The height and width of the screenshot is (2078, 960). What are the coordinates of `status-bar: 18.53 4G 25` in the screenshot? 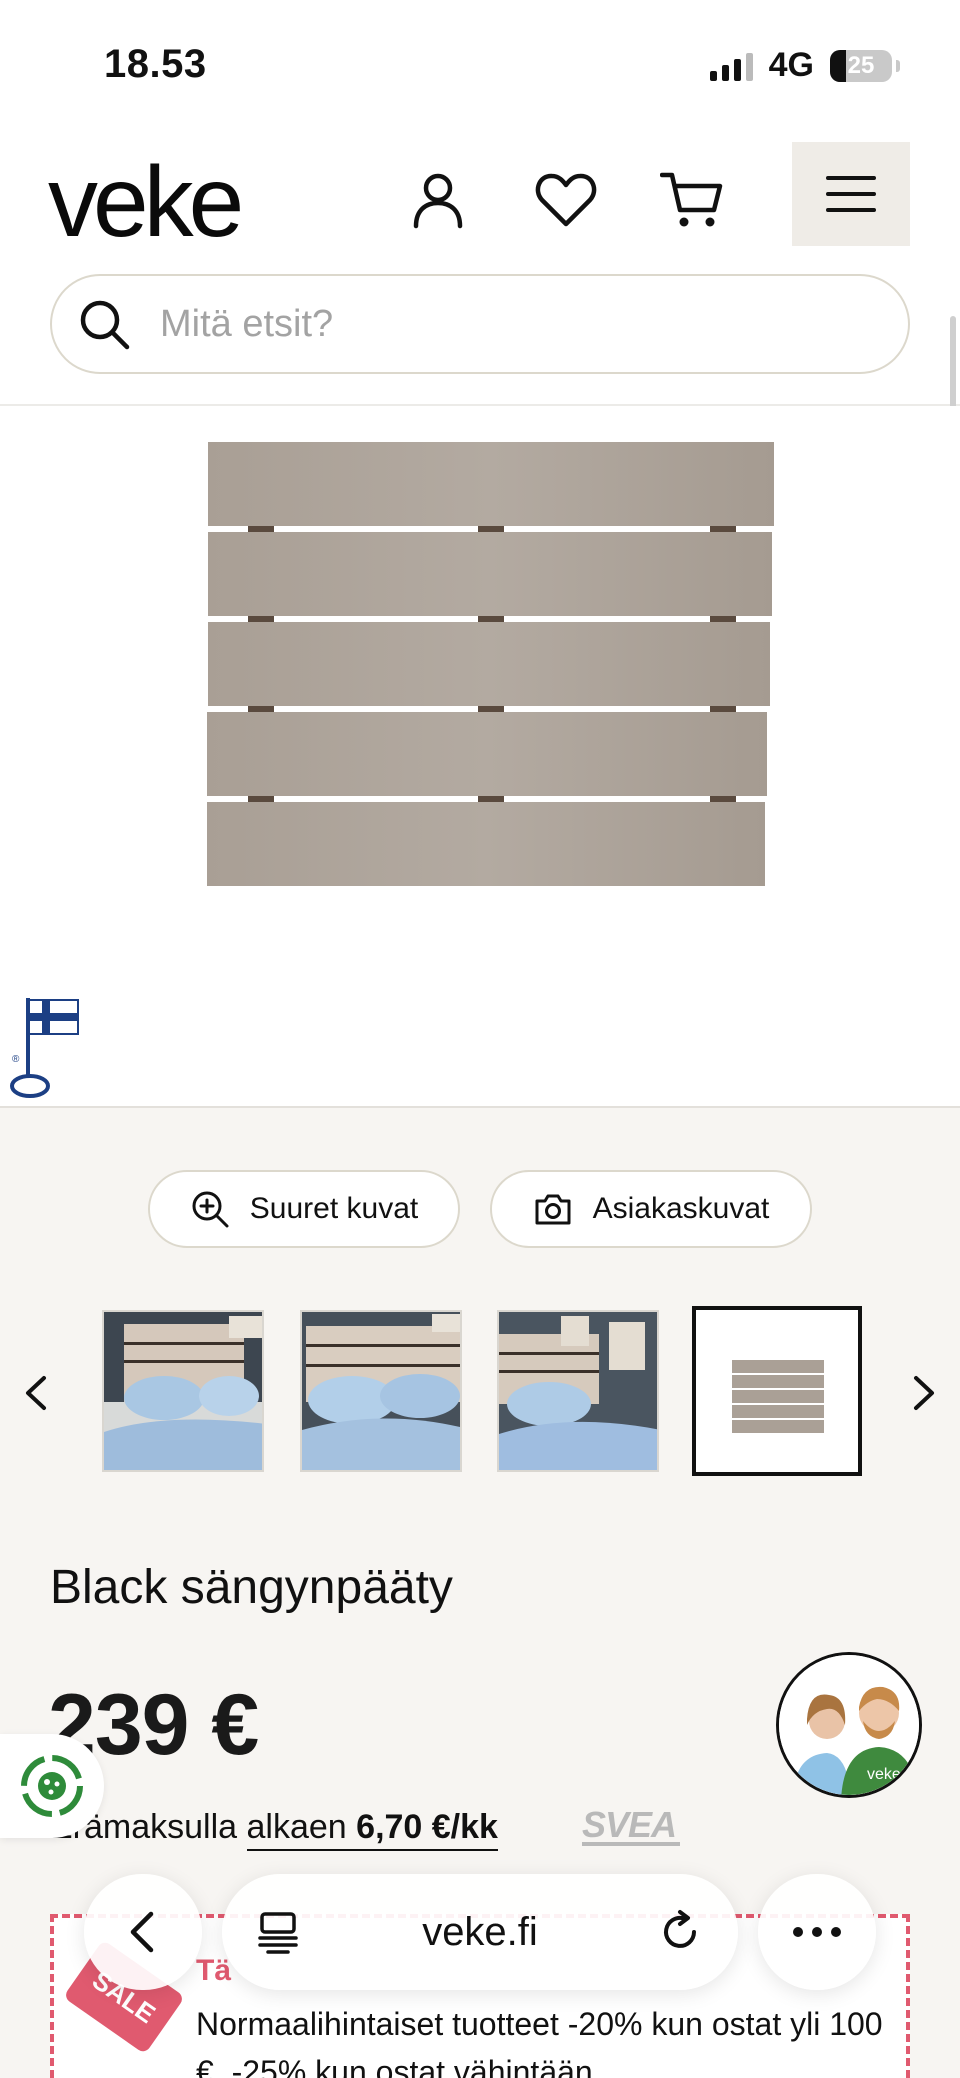 It's located at (480, 65).